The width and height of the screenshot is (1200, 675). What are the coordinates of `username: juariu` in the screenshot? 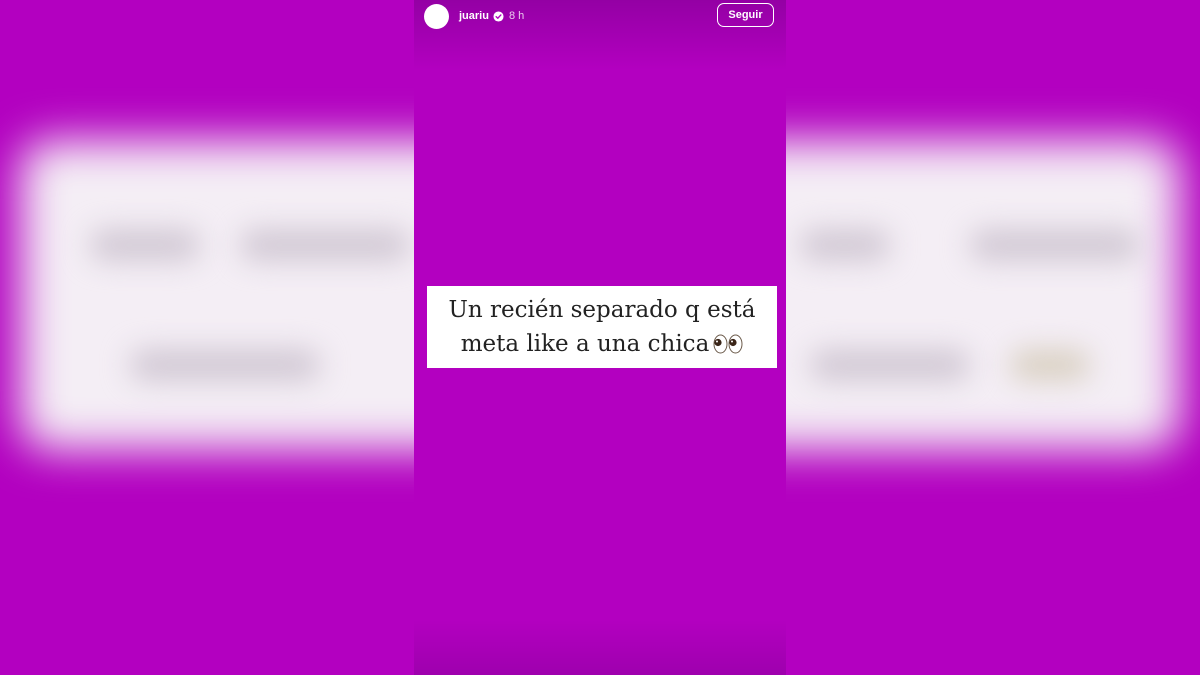 It's located at (474, 16).